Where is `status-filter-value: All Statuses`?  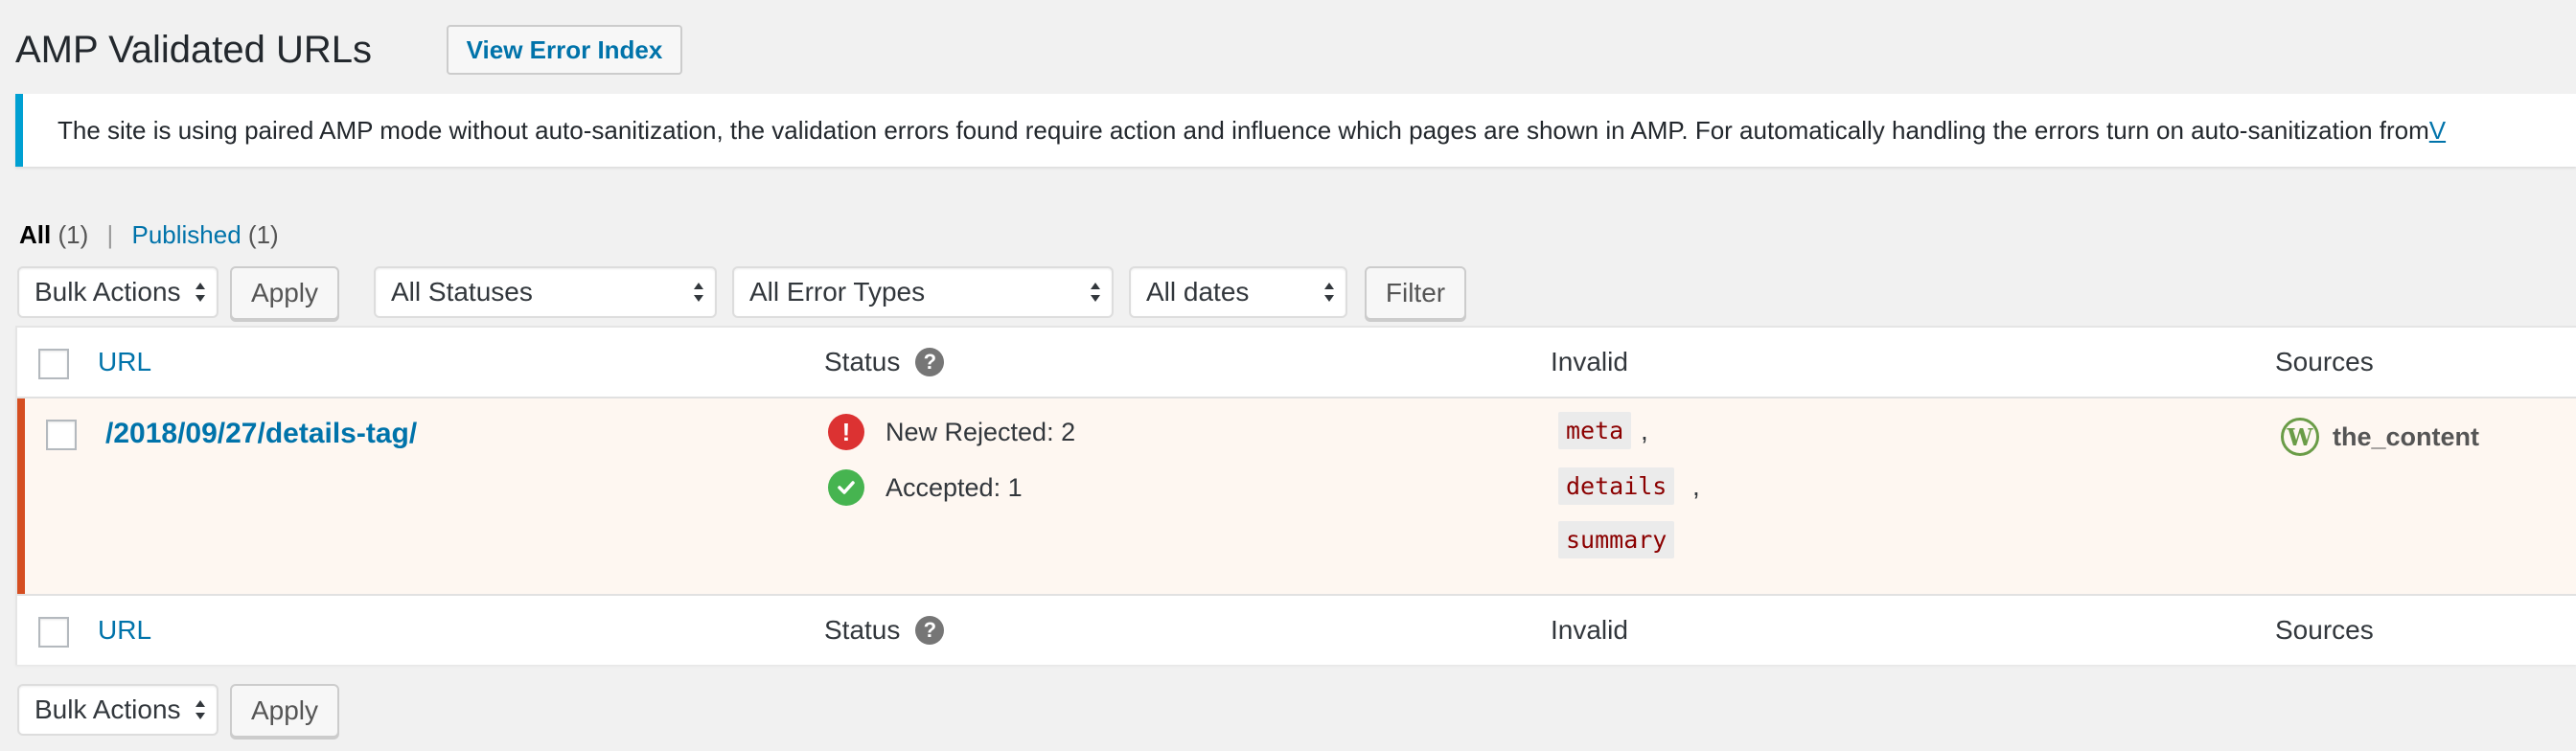 status-filter-value: All Statuses is located at coordinates (462, 292).